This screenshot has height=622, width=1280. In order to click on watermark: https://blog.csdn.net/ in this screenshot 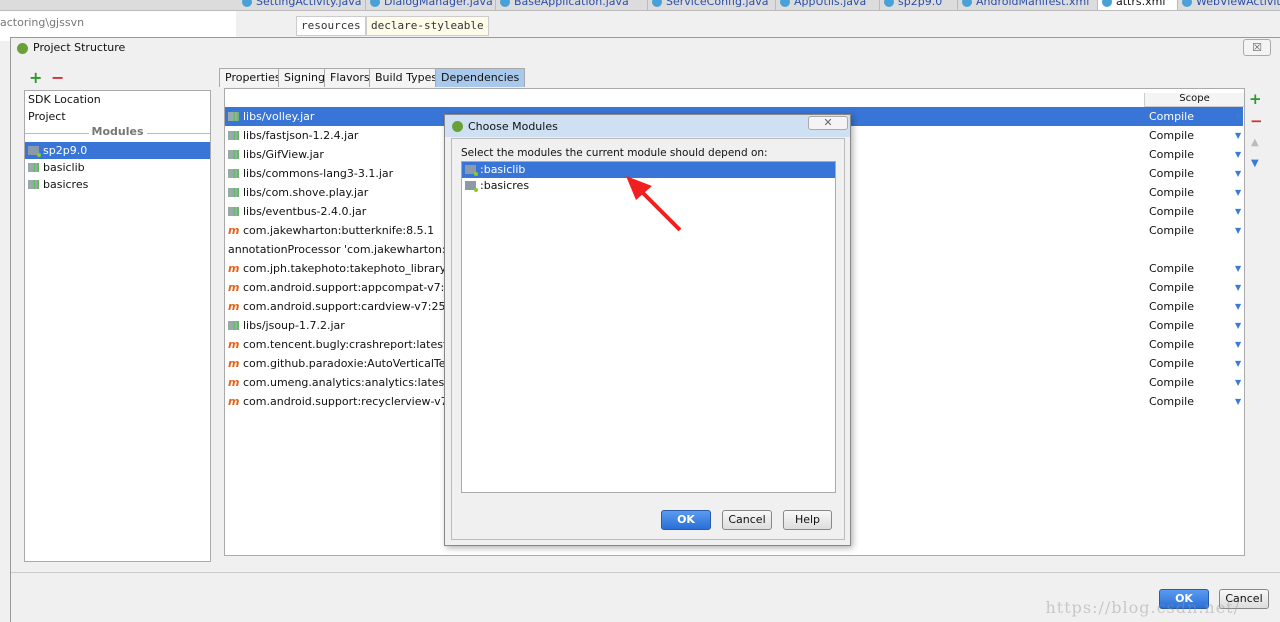, I will do `click(1142, 607)`.